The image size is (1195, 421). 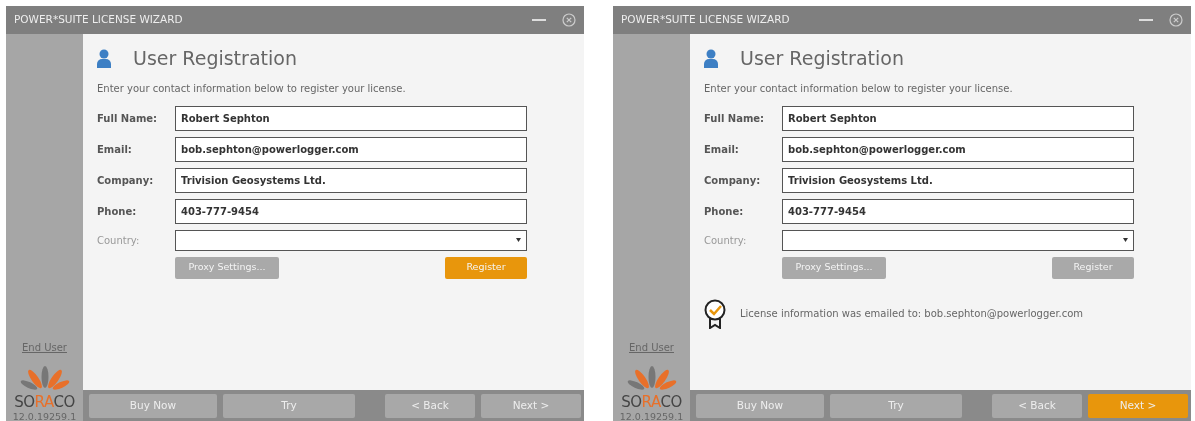 What do you see at coordinates (912, 314) in the screenshot?
I see `status-message: License information was emailed to: bob.sephton@powerlogger.com` at bounding box center [912, 314].